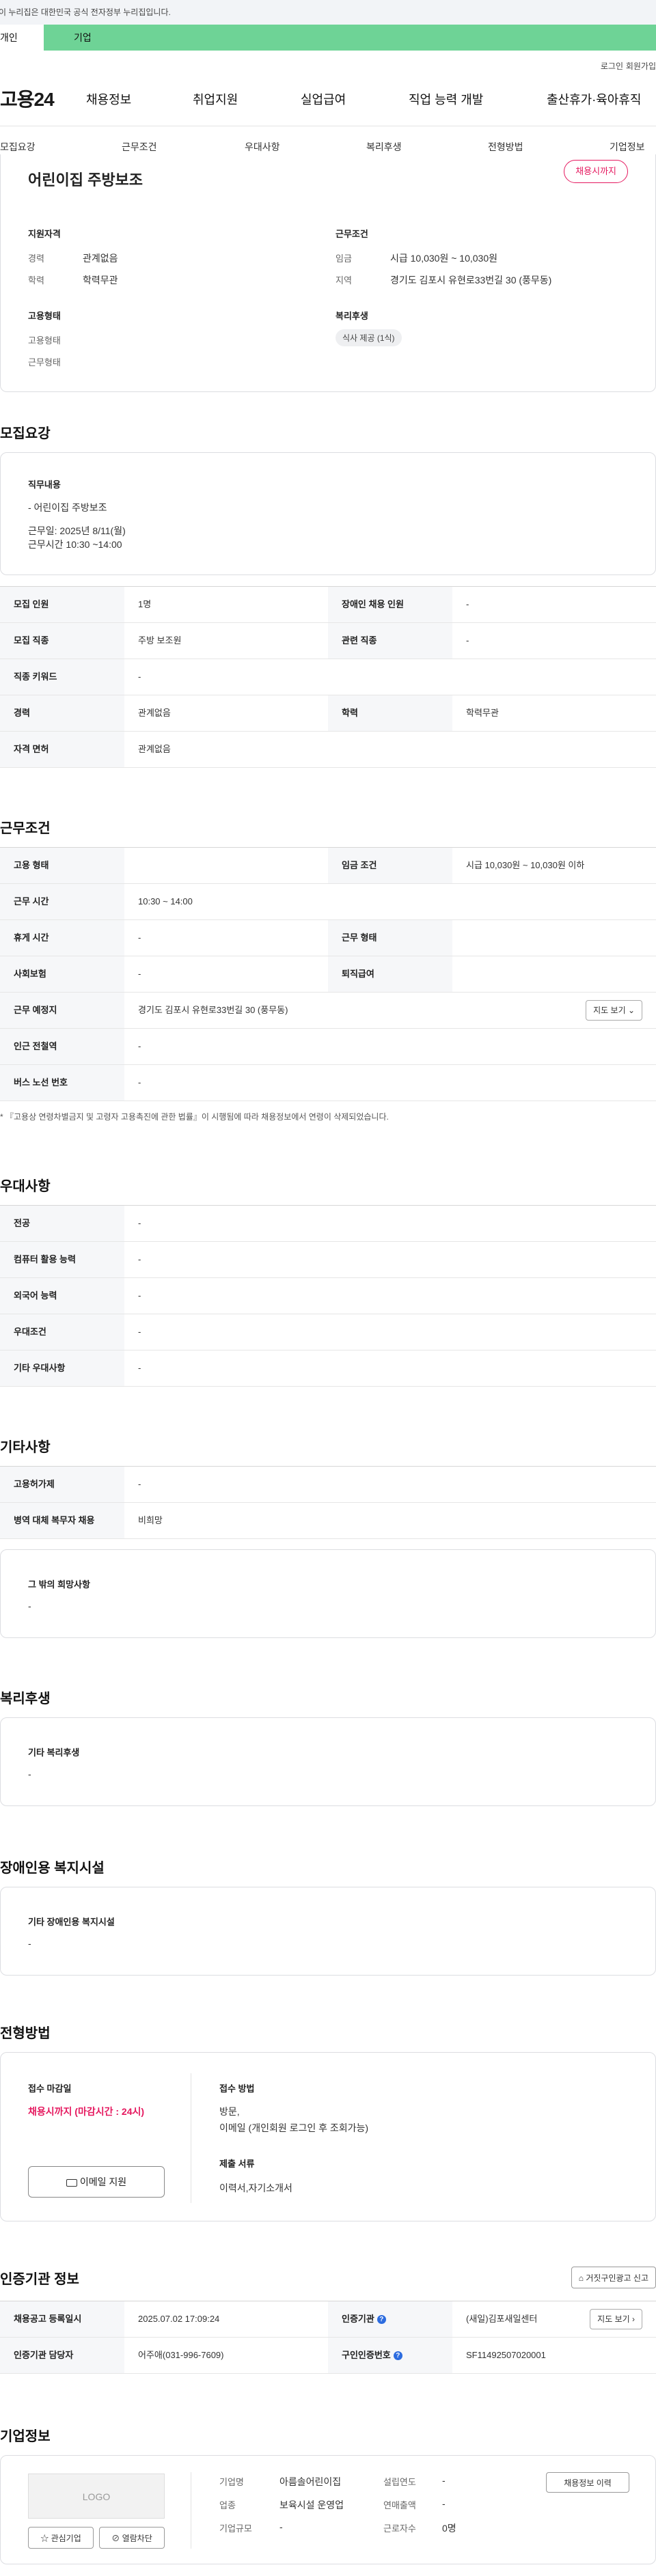 The width and height of the screenshot is (656, 2576). I want to click on subnav-welfare: 복리후생, so click(384, 147).